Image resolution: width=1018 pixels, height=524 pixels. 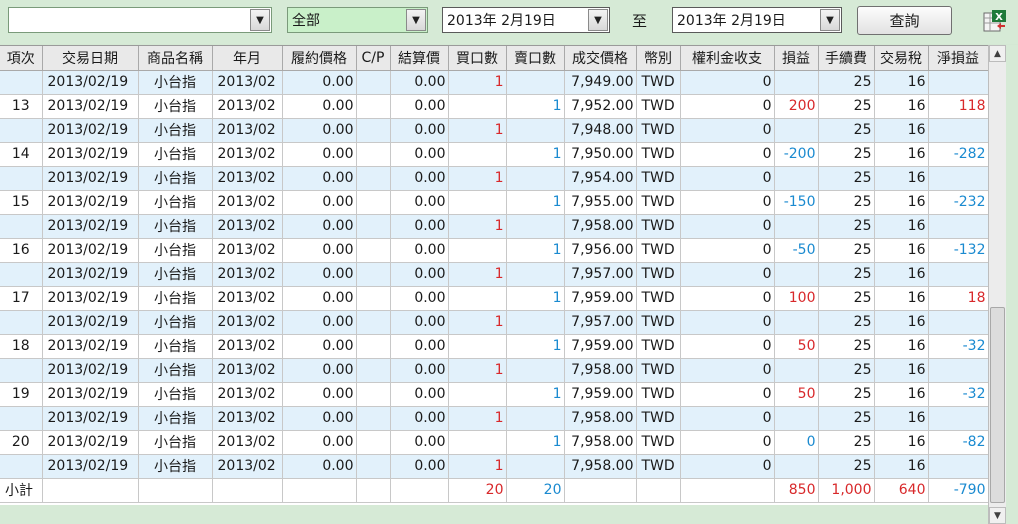 What do you see at coordinates (600, 154) in the screenshot?
I see `cell-price: 7,950.00` at bounding box center [600, 154].